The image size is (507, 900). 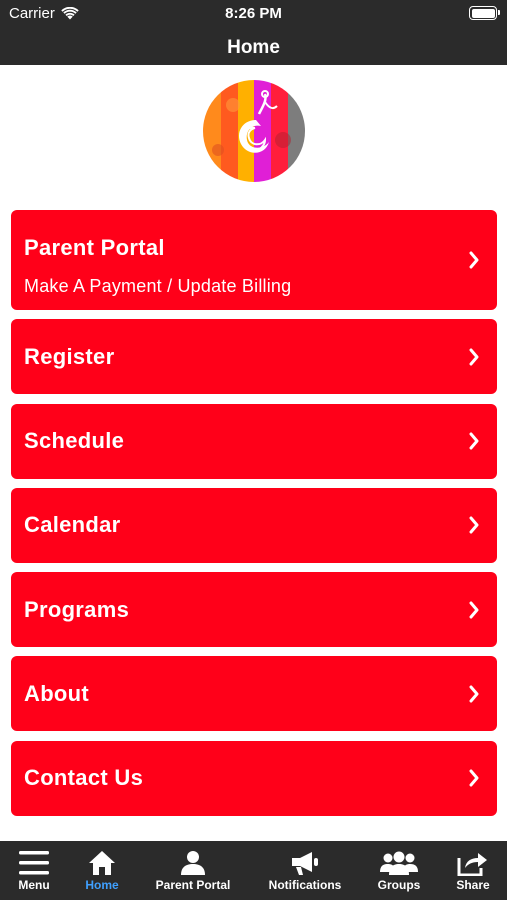 What do you see at coordinates (254, 778) in the screenshot?
I see `menu-item-contact-us: Contact Us` at bounding box center [254, 778].